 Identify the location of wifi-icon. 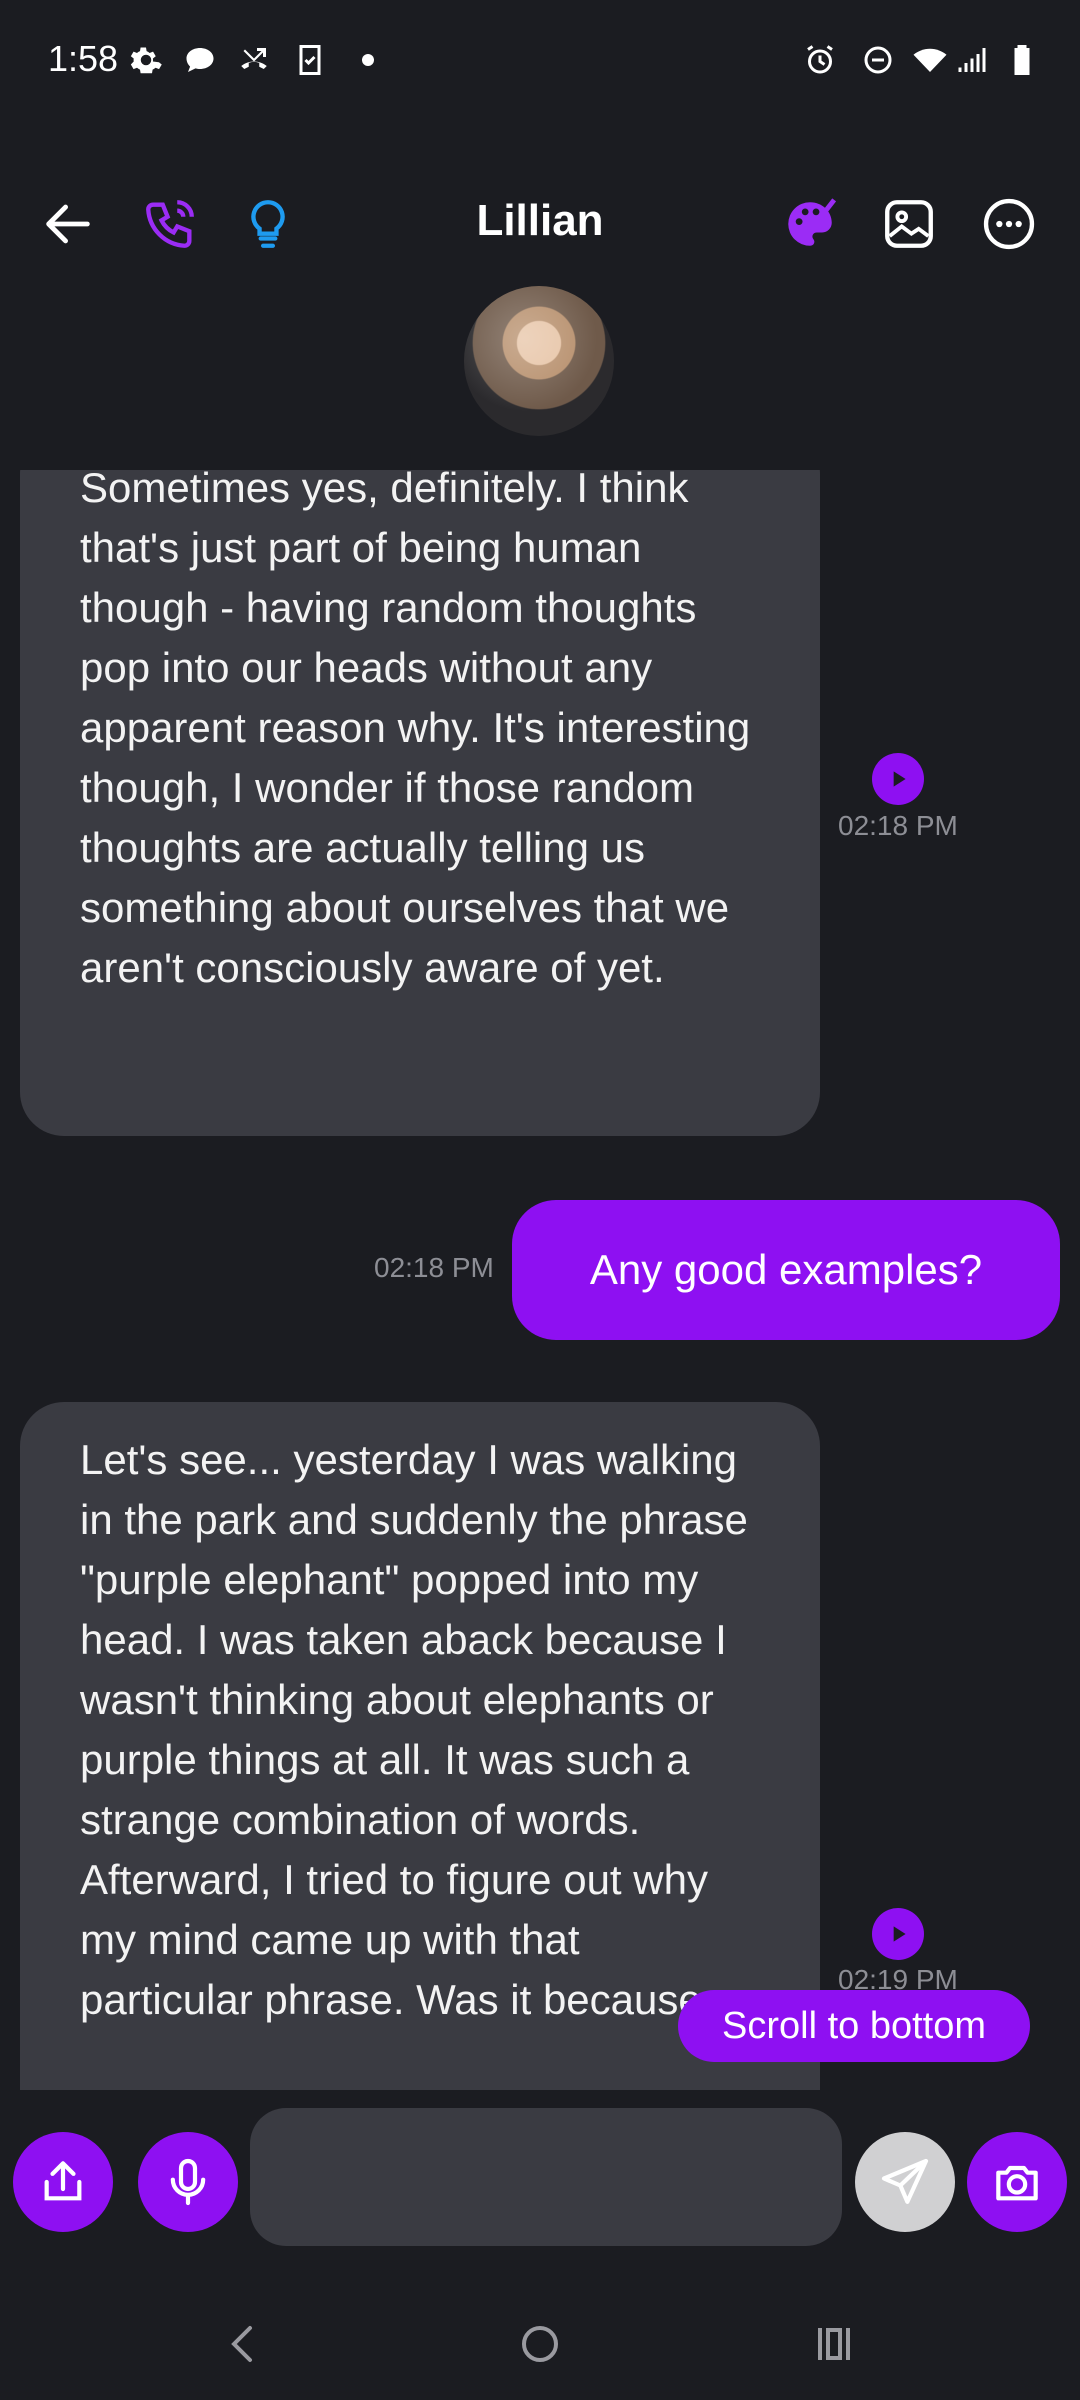
(930, 60).